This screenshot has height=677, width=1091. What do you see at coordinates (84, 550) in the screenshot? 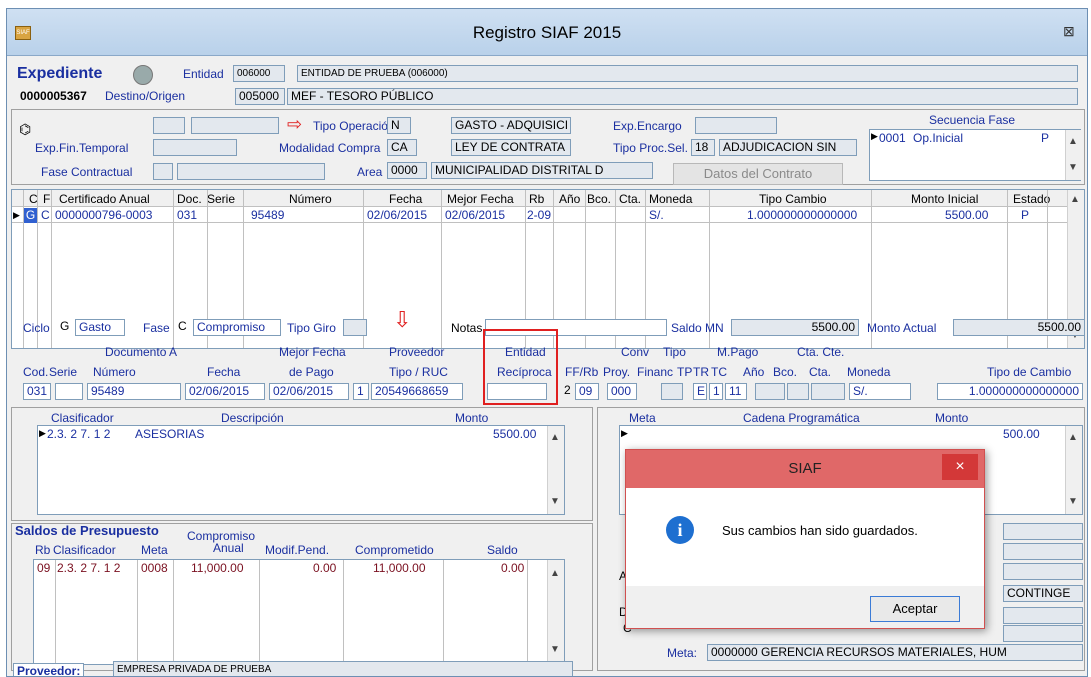
I see `saldos-clasificador-header: Clasificador` at bounding box center [84, 550].